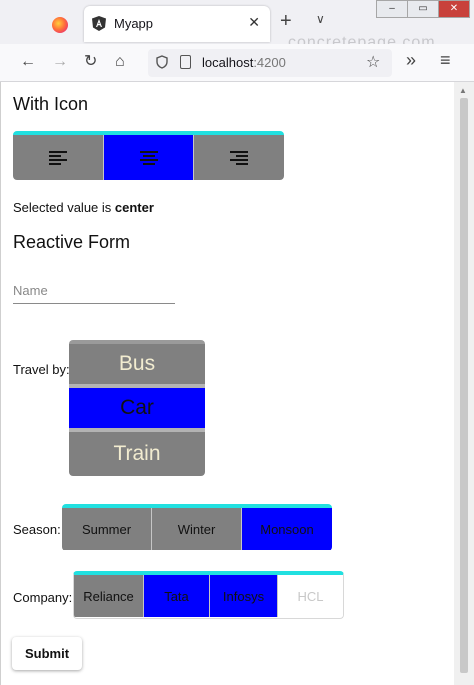 The height and width of the screenshot is (685, 474). What do you see at coordinates (463, 90) in the screenshot?
I see `scroll-up-icon: ▲` at bounding box center [463, 90].